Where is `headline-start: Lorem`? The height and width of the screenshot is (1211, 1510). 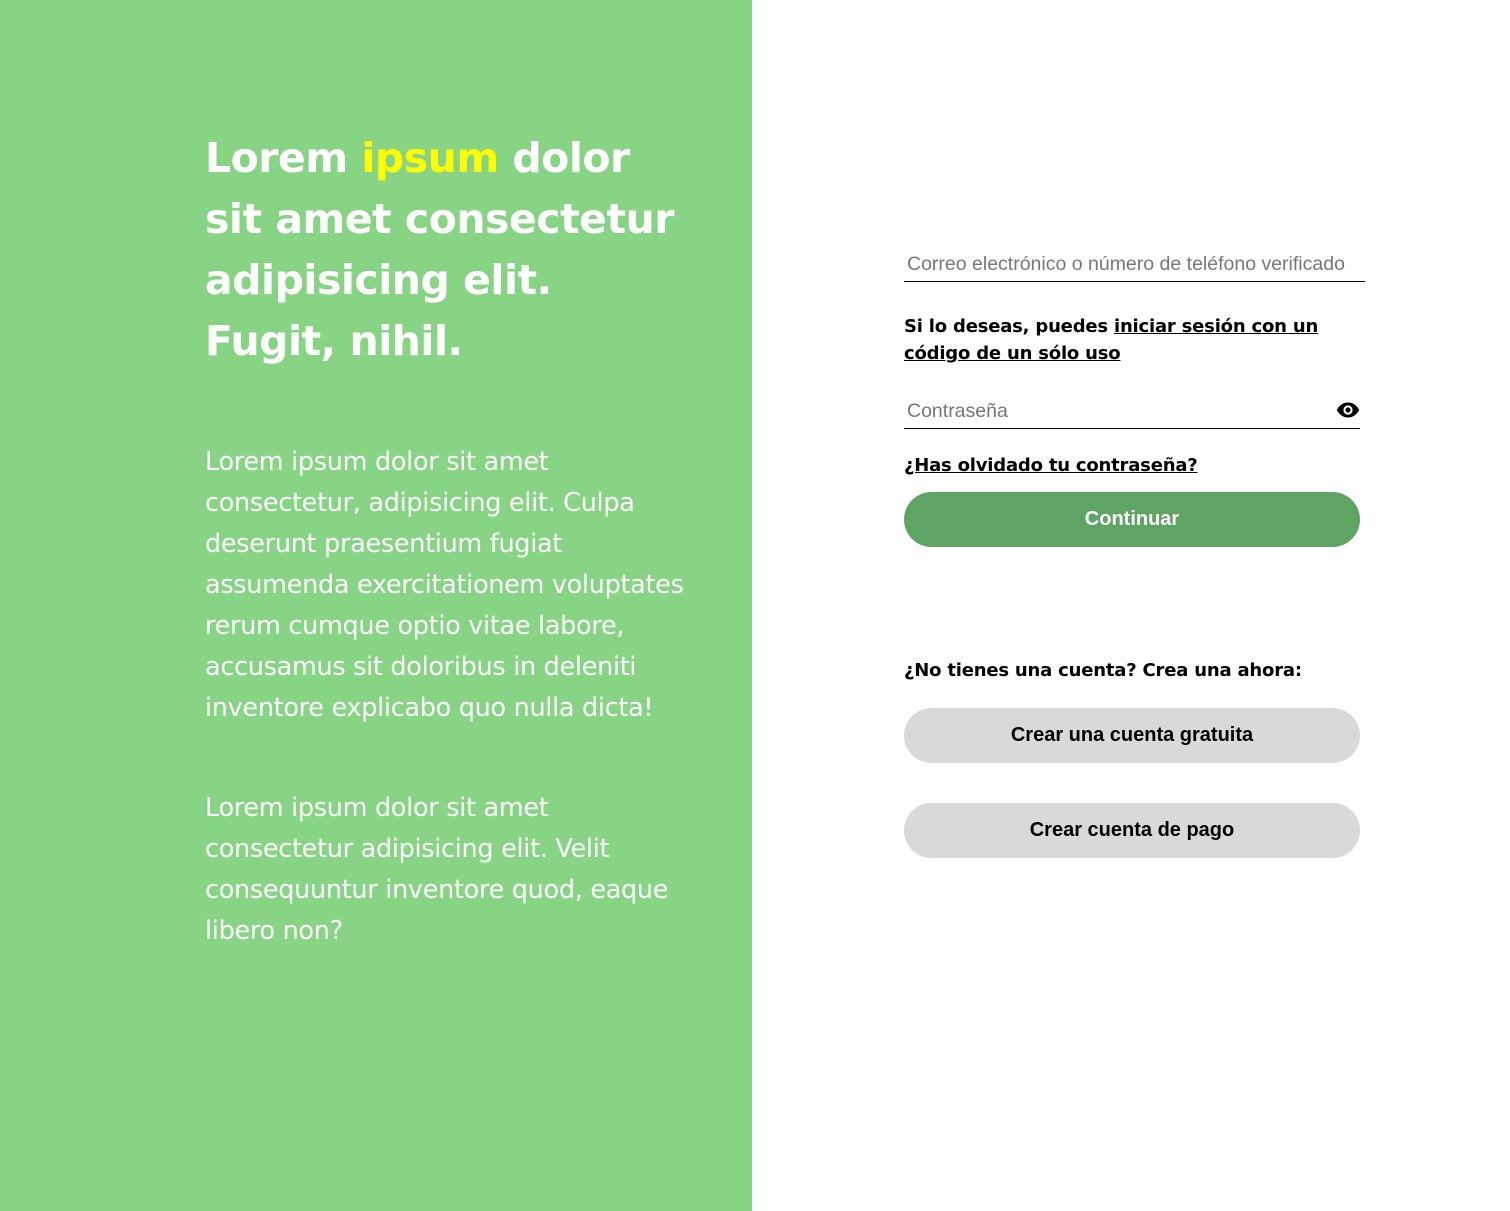
headline-start: Lorem is located at coordinates (283, 158).